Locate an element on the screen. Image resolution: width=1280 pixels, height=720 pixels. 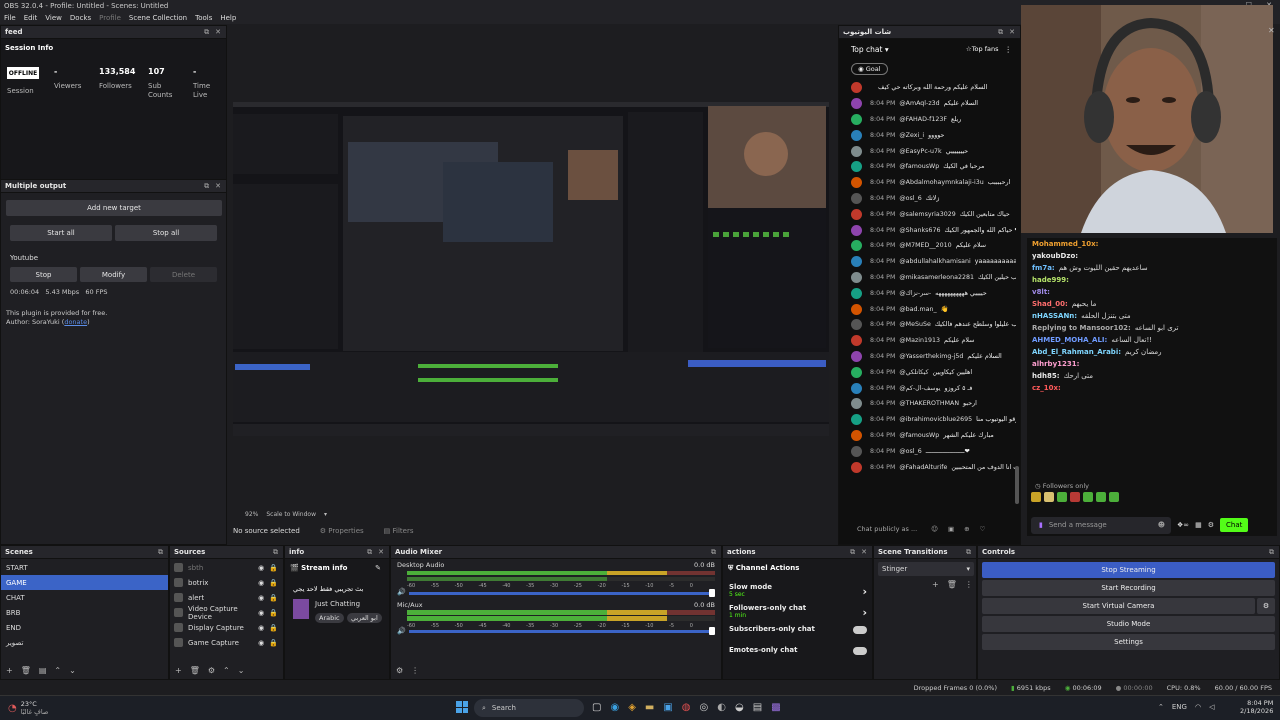
twitch-message: hade999: is located at coordinates (1152, 280).